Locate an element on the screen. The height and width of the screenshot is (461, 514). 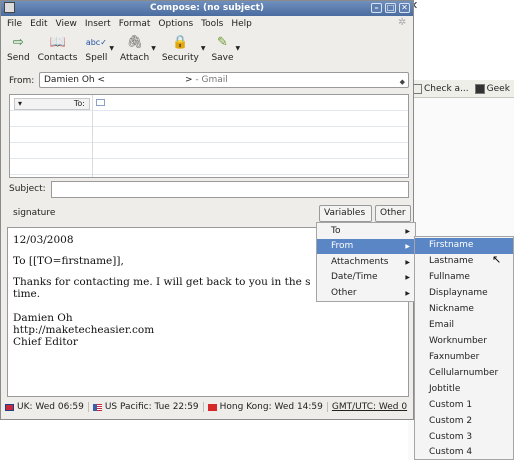
close-button: ✕ is located at coordinates (404, 8).